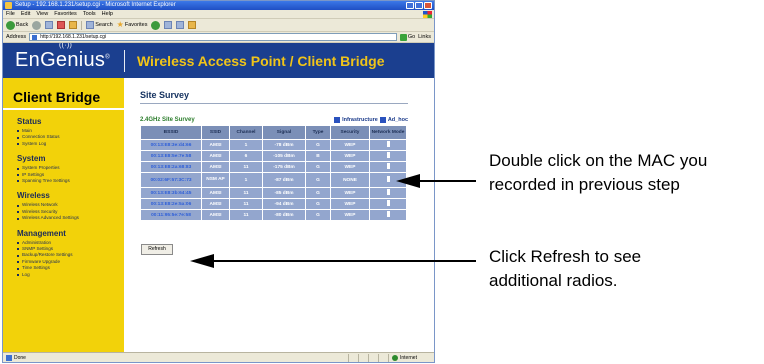 This screenshot has height=364, width=764. Describe the element at coordinates (410, 5) in the screenshot. I see `minimize-button` at that location.